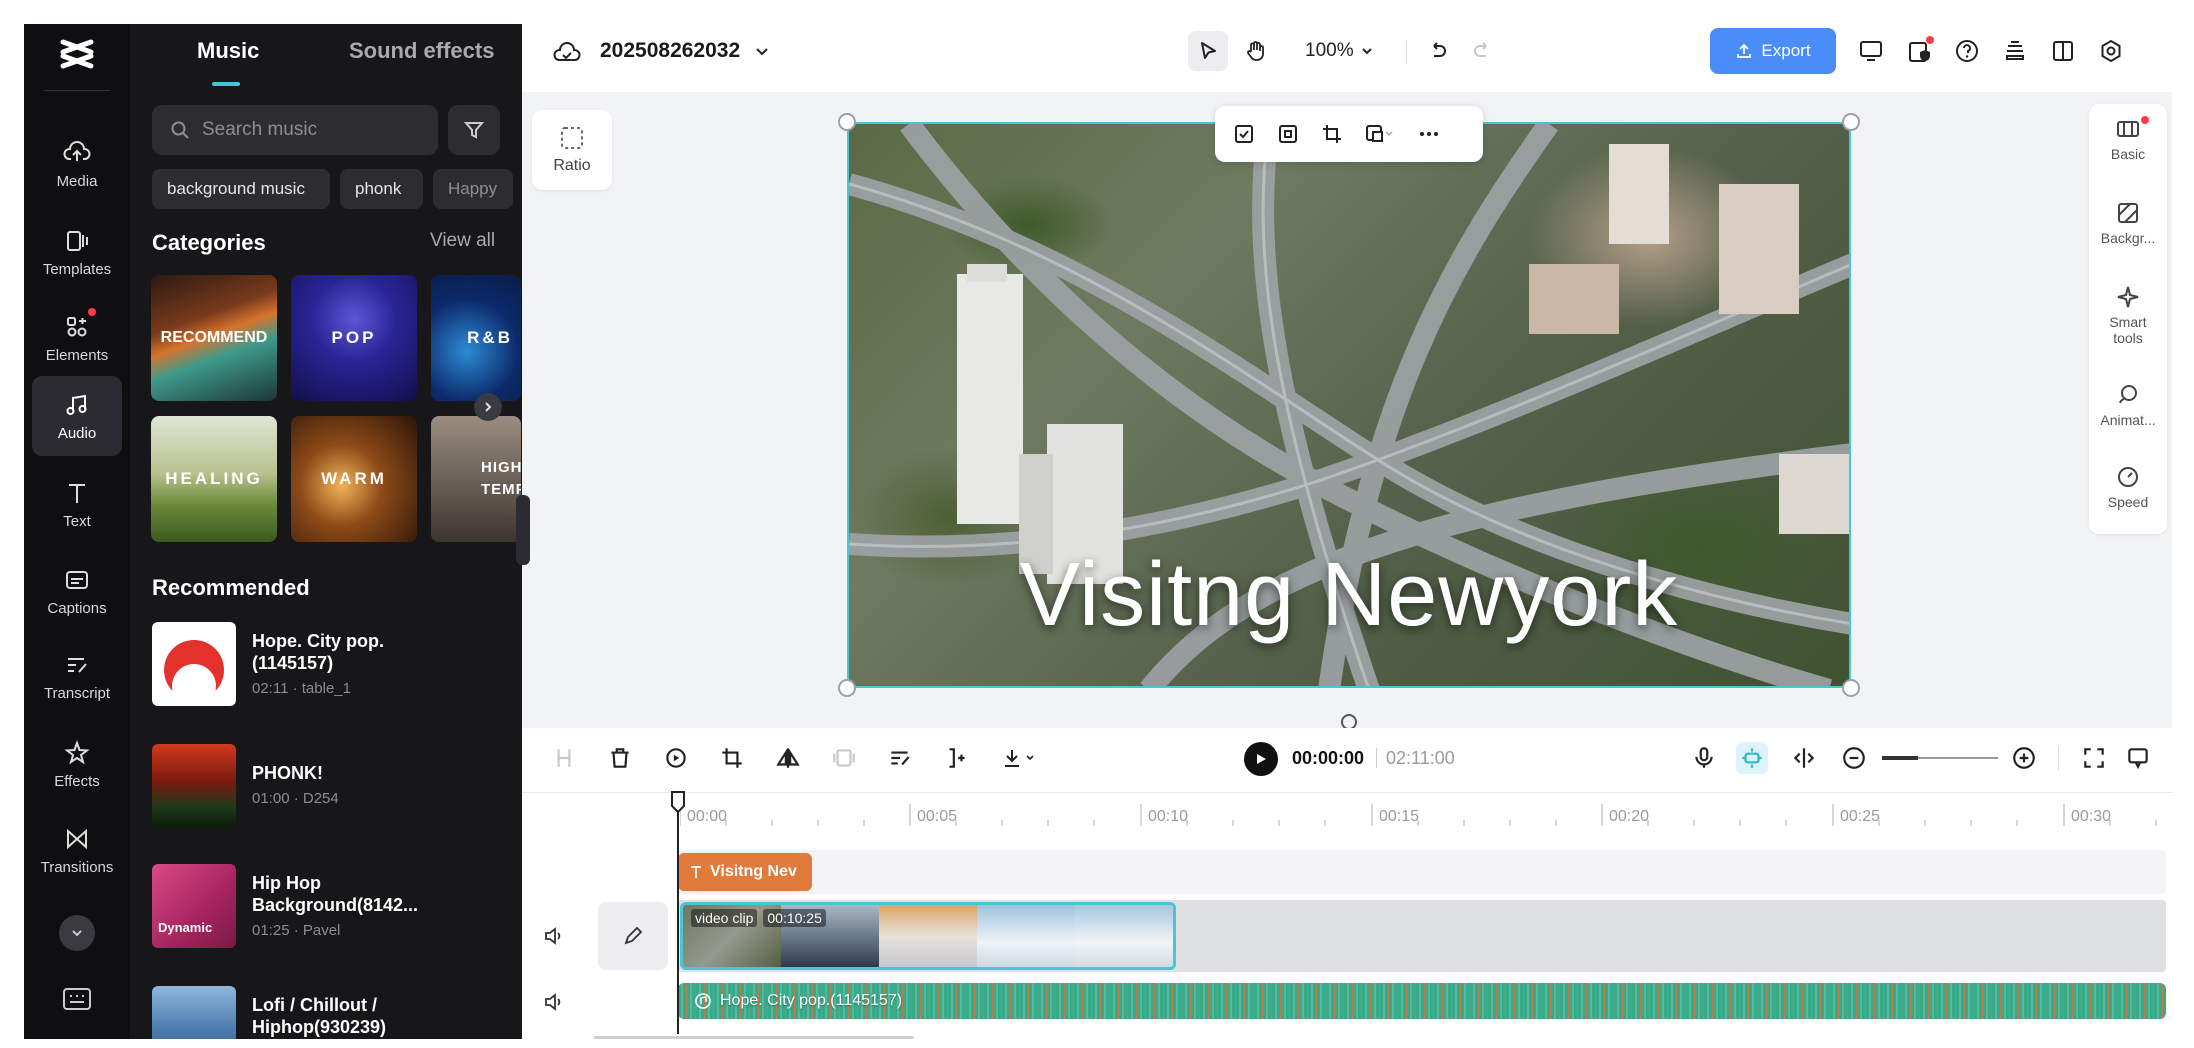 This screenshot has width=2194, height=1048. Describe the element at coordinates (844, 758) in the screenshot. I see `freeze-tool` at that location.